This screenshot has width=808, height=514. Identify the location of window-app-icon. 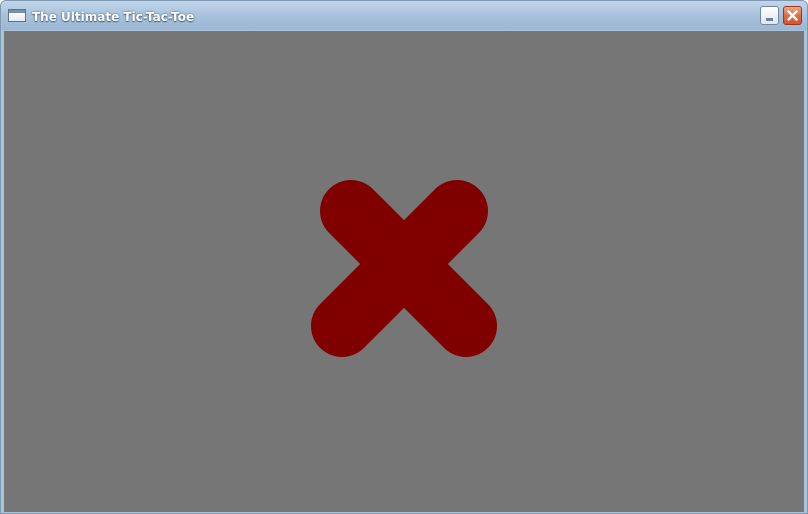
(17, 15).